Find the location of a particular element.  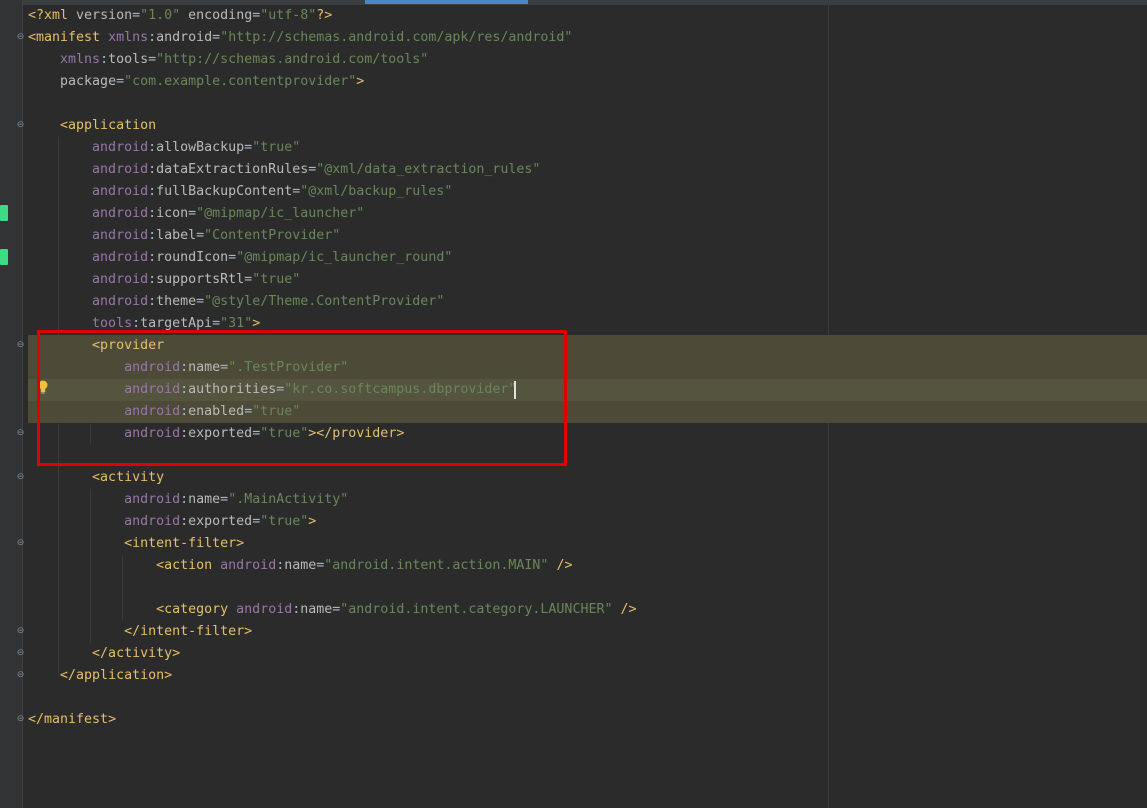

code-line: package="com.example.contentprovider"> is located at coordinates (212, 81).